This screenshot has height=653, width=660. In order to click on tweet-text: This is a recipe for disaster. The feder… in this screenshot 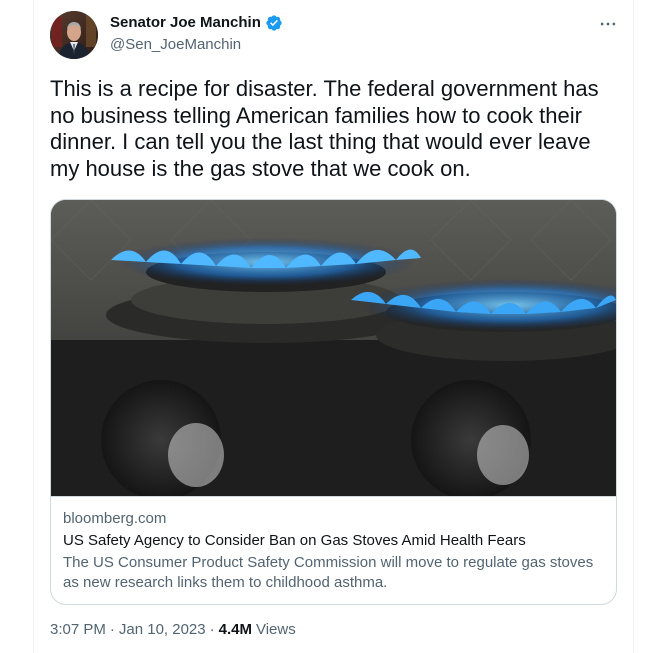, I will do `click(327, 128)`.